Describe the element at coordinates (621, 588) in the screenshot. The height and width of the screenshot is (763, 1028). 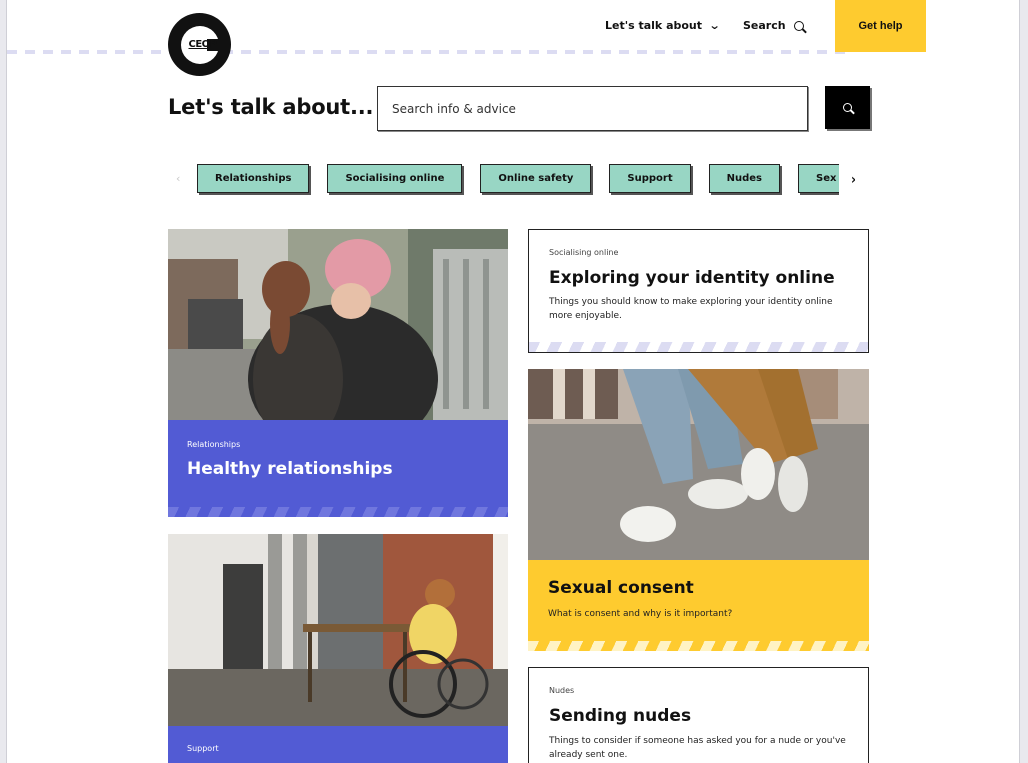
I see `card-title: Sexual consent` at that location.